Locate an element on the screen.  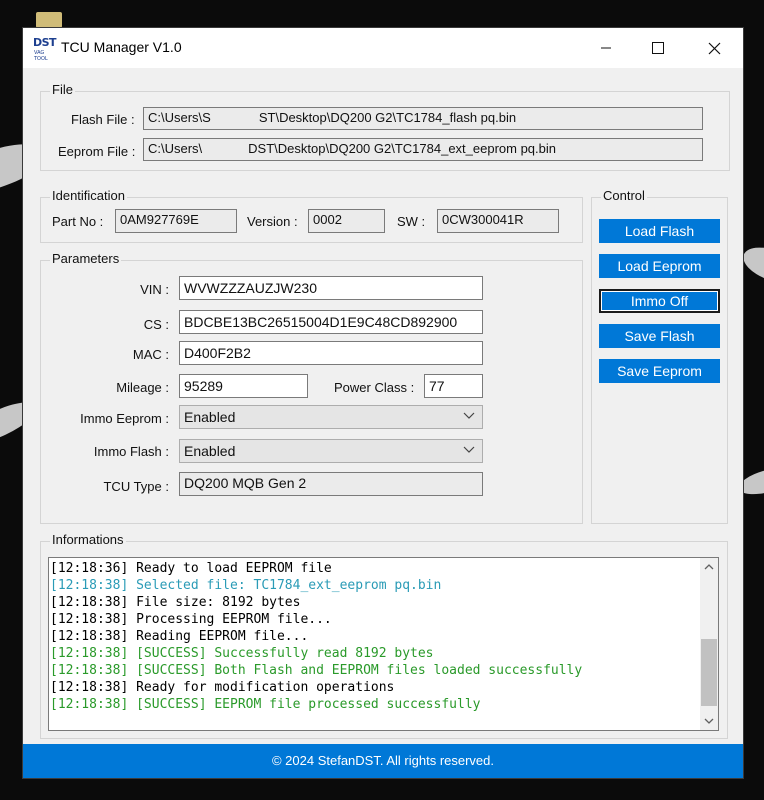
logo-text: DST is located at coordinates (45, 42).